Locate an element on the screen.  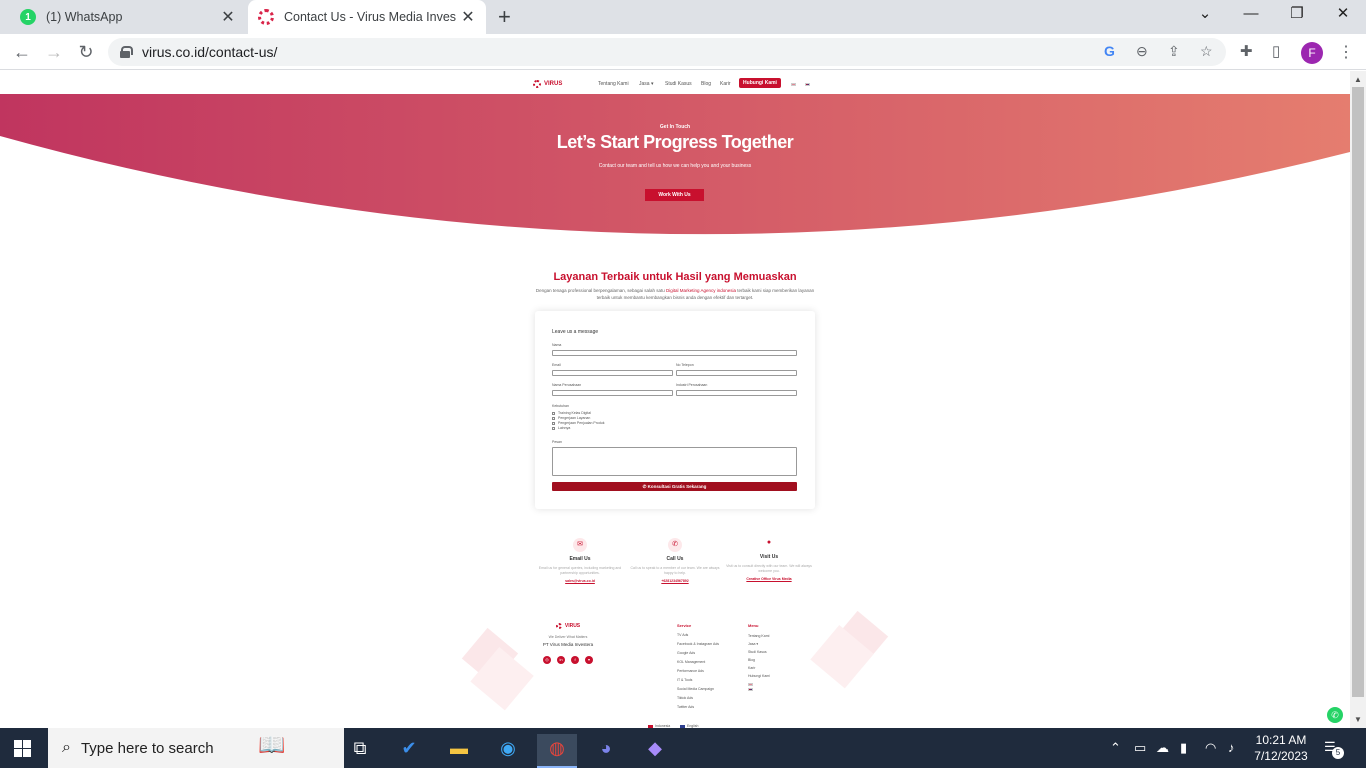
profile-avatar: F is located at coordinates (1312, 53).